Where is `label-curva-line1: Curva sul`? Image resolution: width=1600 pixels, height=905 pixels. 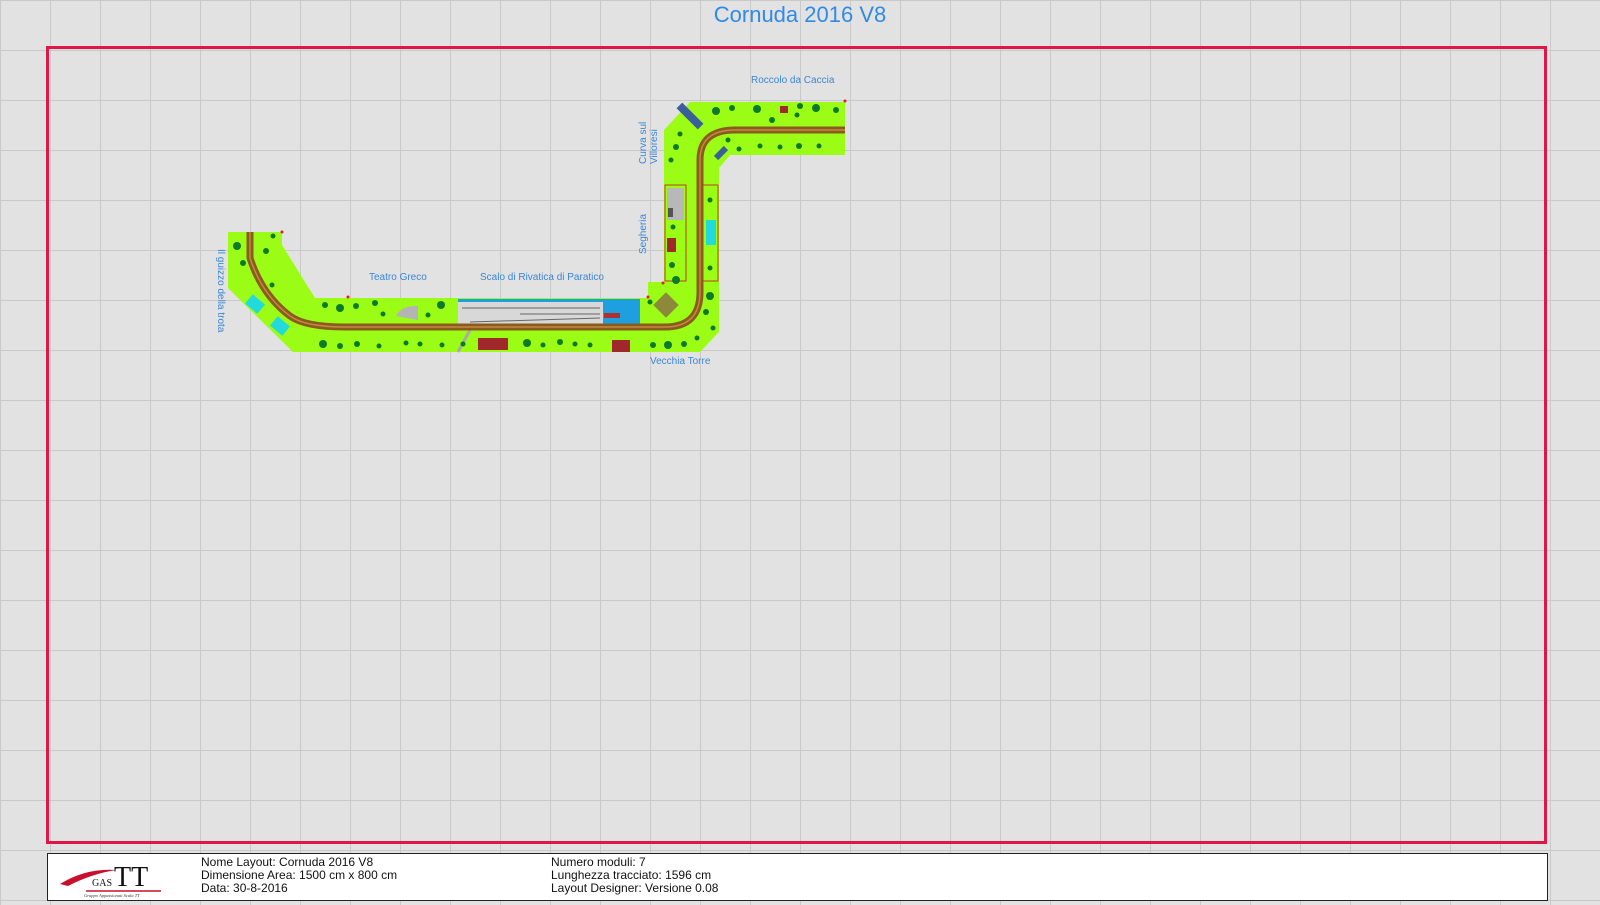
label-curva-line1: Curva sul is located at coordinates (643, 143).